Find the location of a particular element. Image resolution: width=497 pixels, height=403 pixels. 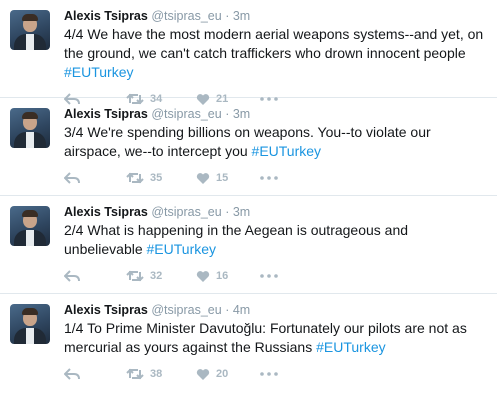

retweet-count: 35 is located at coordinates (156, 178).